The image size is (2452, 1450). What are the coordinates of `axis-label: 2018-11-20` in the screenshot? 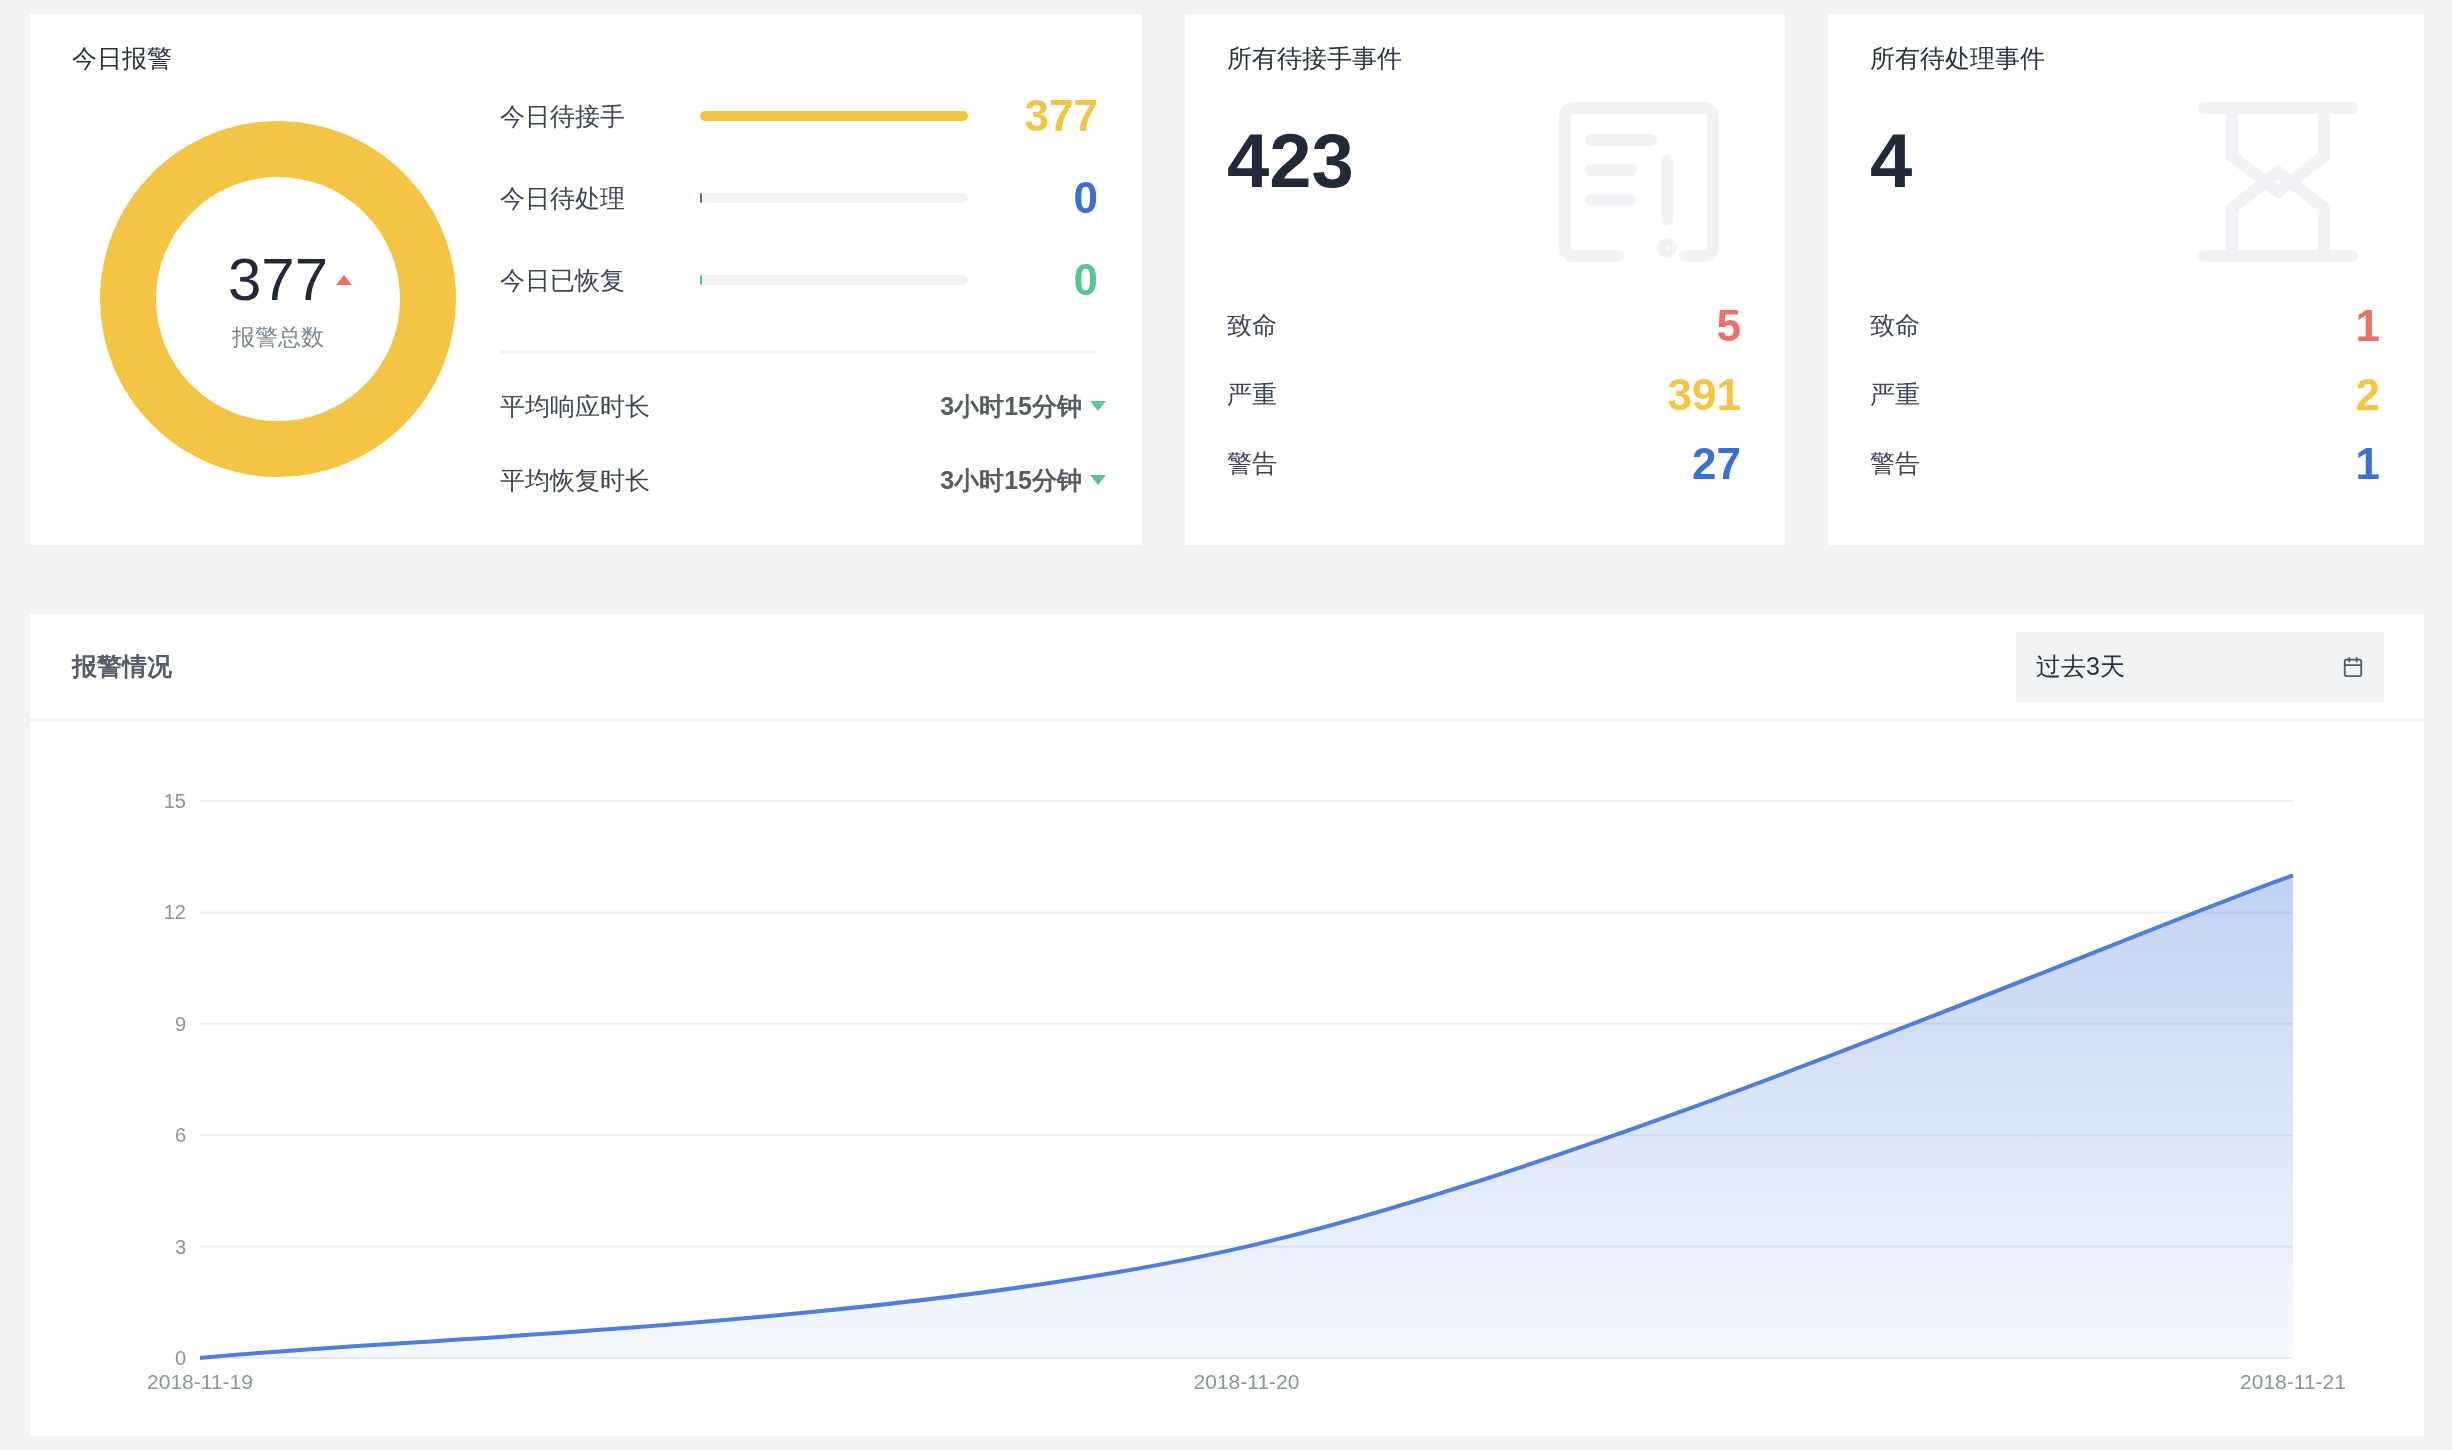 It's located at (1246, 1381).